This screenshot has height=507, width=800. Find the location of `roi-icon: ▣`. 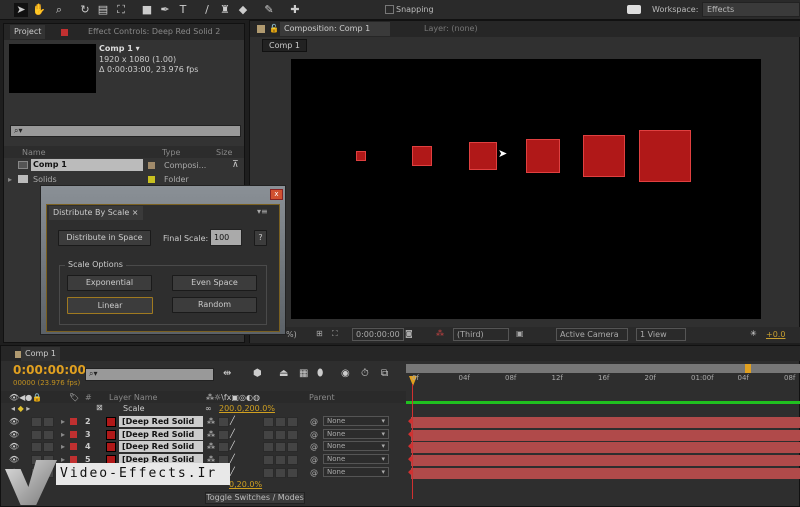

roi-icon: ▣ is located at coordinates (520, 333).